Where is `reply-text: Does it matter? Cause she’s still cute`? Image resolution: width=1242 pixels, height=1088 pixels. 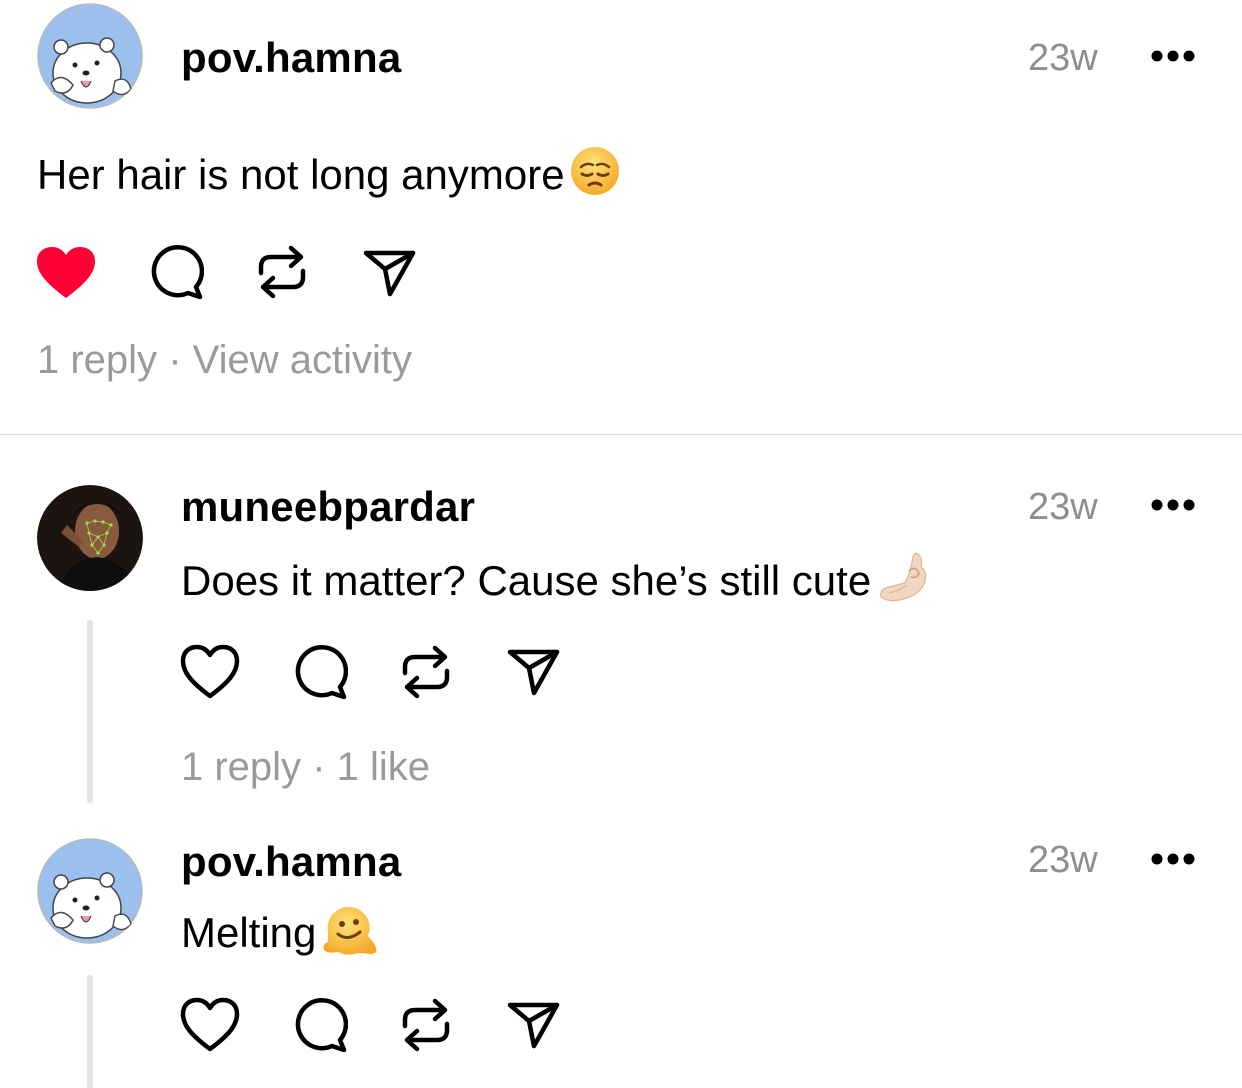
reply-text: Does it matter? Cause she’s still cute is located at coordinates (556, 580).